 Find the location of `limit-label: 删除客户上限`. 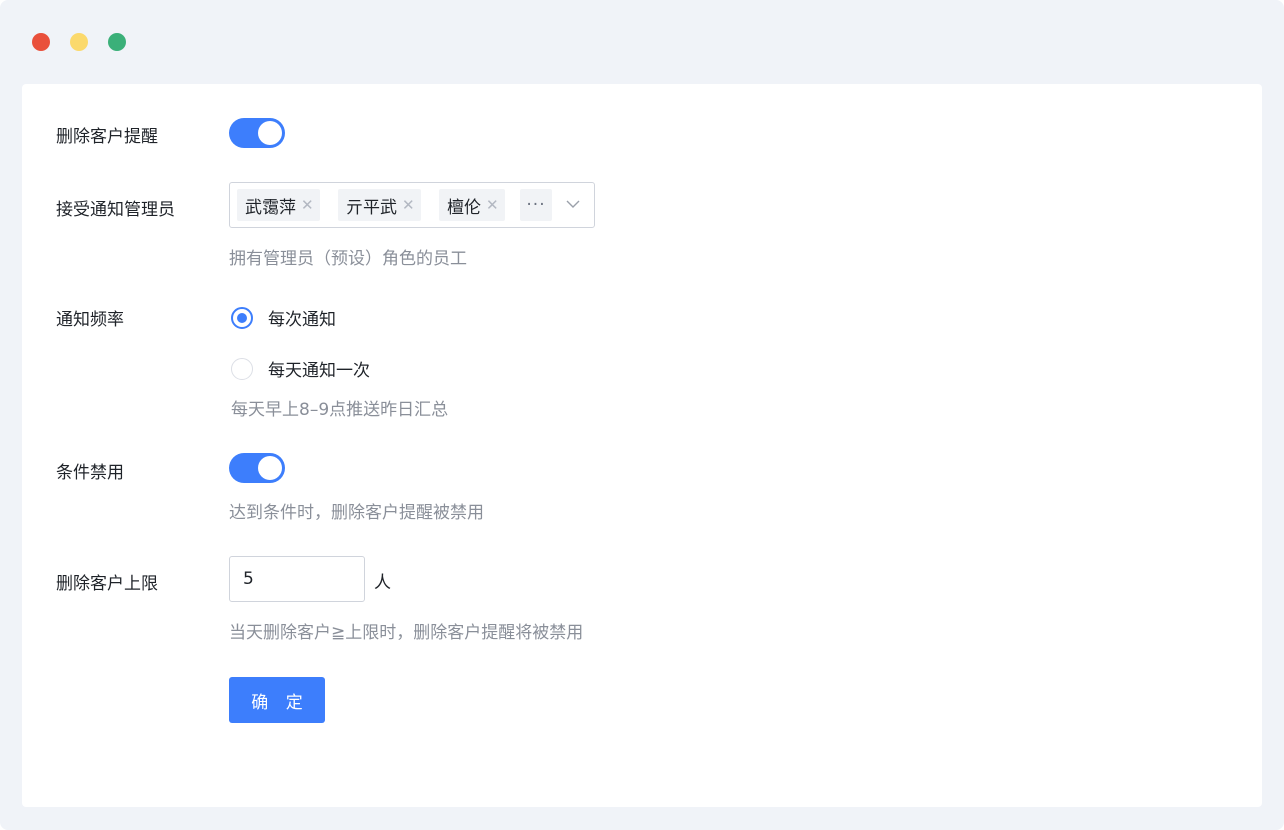

limit-label: 删除客户上限 is located at coordinates (107, 584).